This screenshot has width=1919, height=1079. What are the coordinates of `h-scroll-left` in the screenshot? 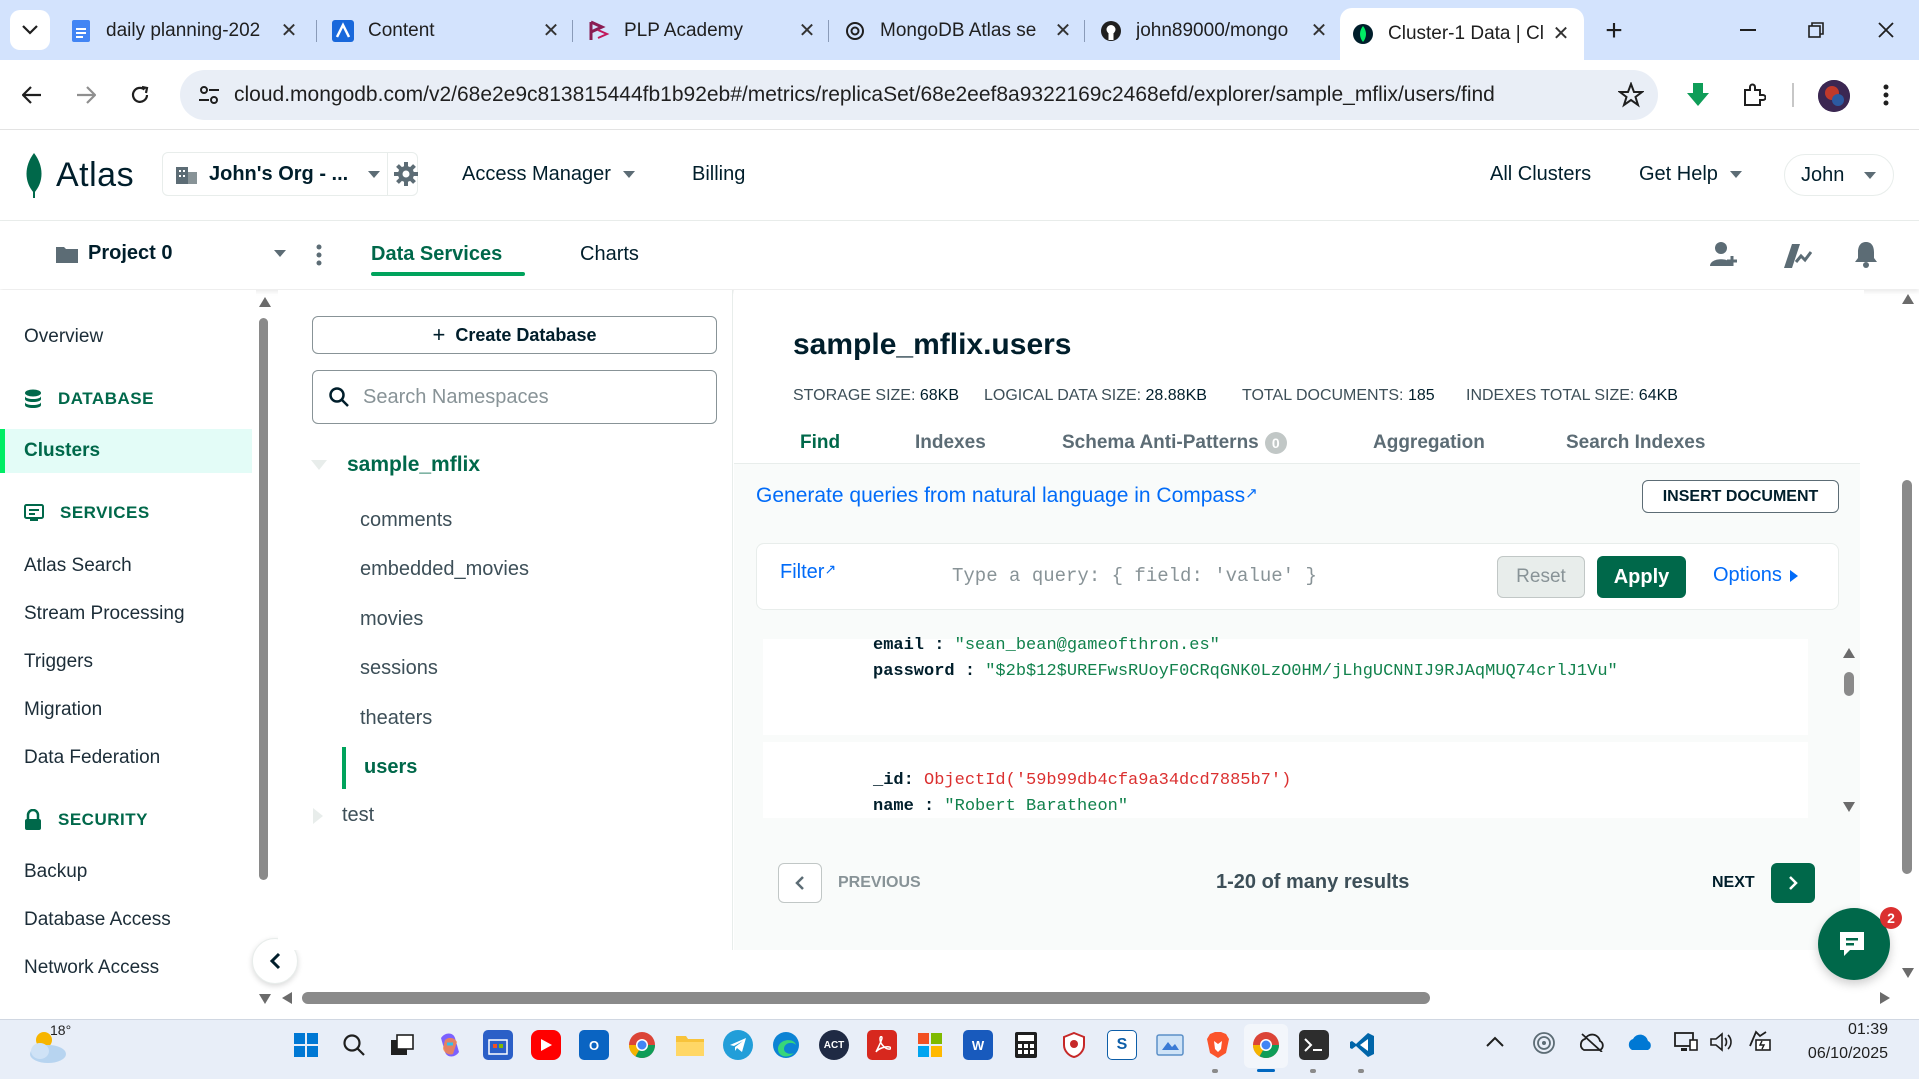 It's located at (287, 998).